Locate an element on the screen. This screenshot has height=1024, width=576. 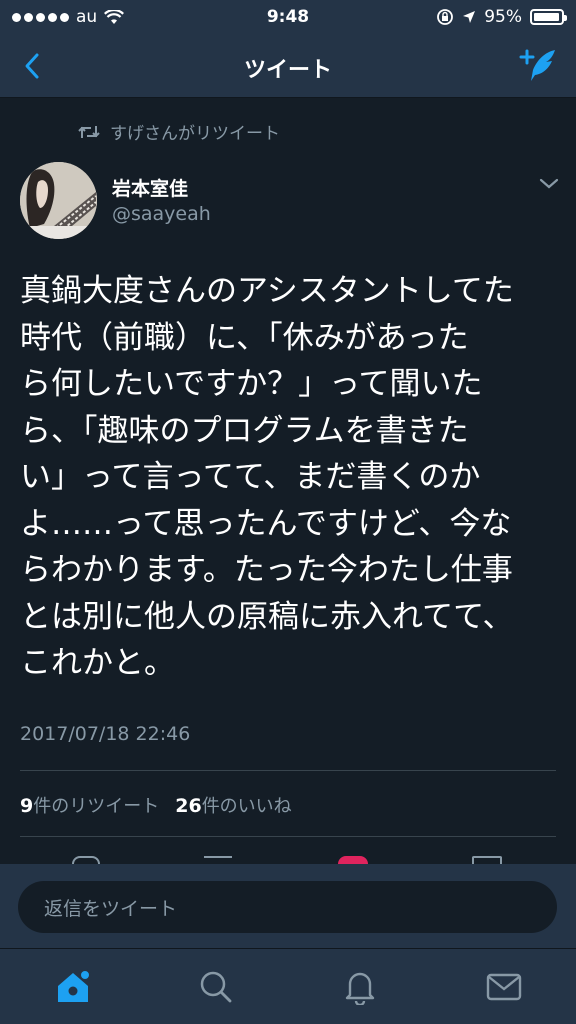
compose-tweet-button is located at coordinates (539, 66).